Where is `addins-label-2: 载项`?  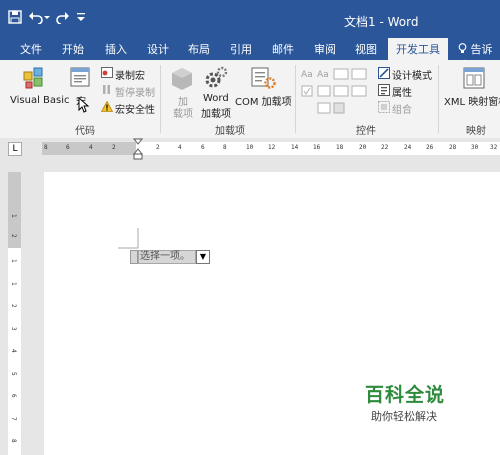 addins-label-2: 载项 is located at coordinates (183, 114).